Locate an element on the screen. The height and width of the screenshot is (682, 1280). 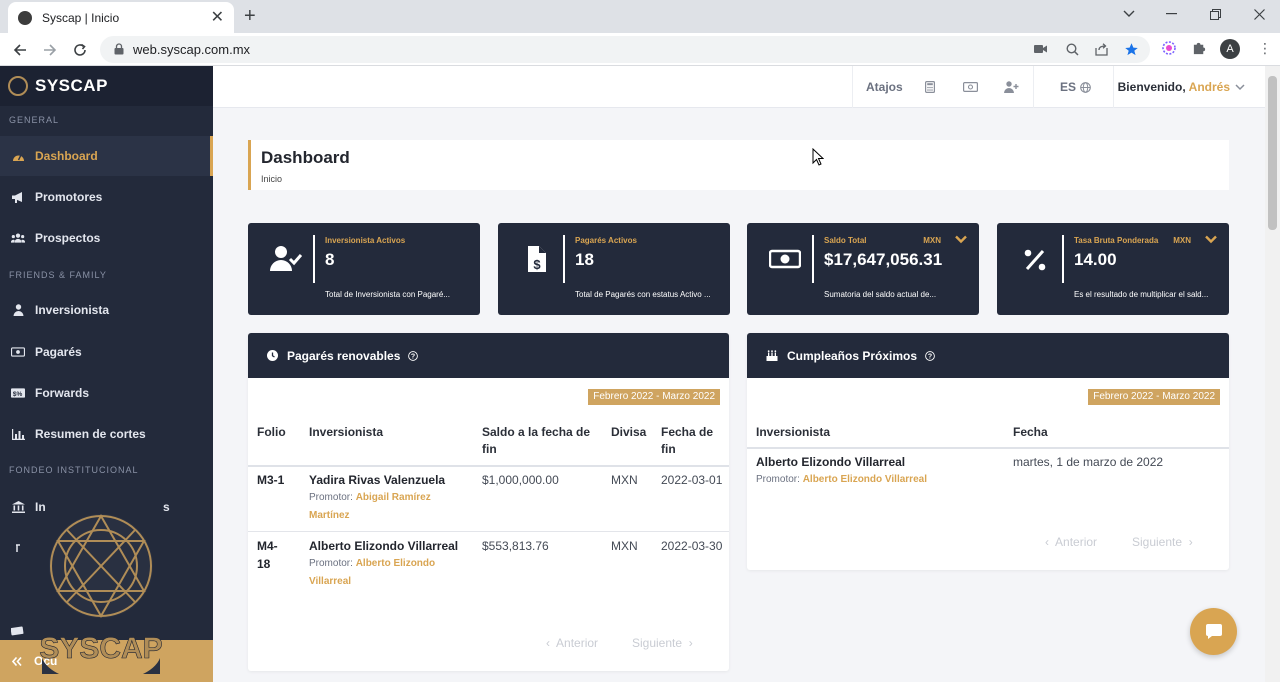
syscap-watermark-logo: SYSCAP is located at coordinates (101, 593).